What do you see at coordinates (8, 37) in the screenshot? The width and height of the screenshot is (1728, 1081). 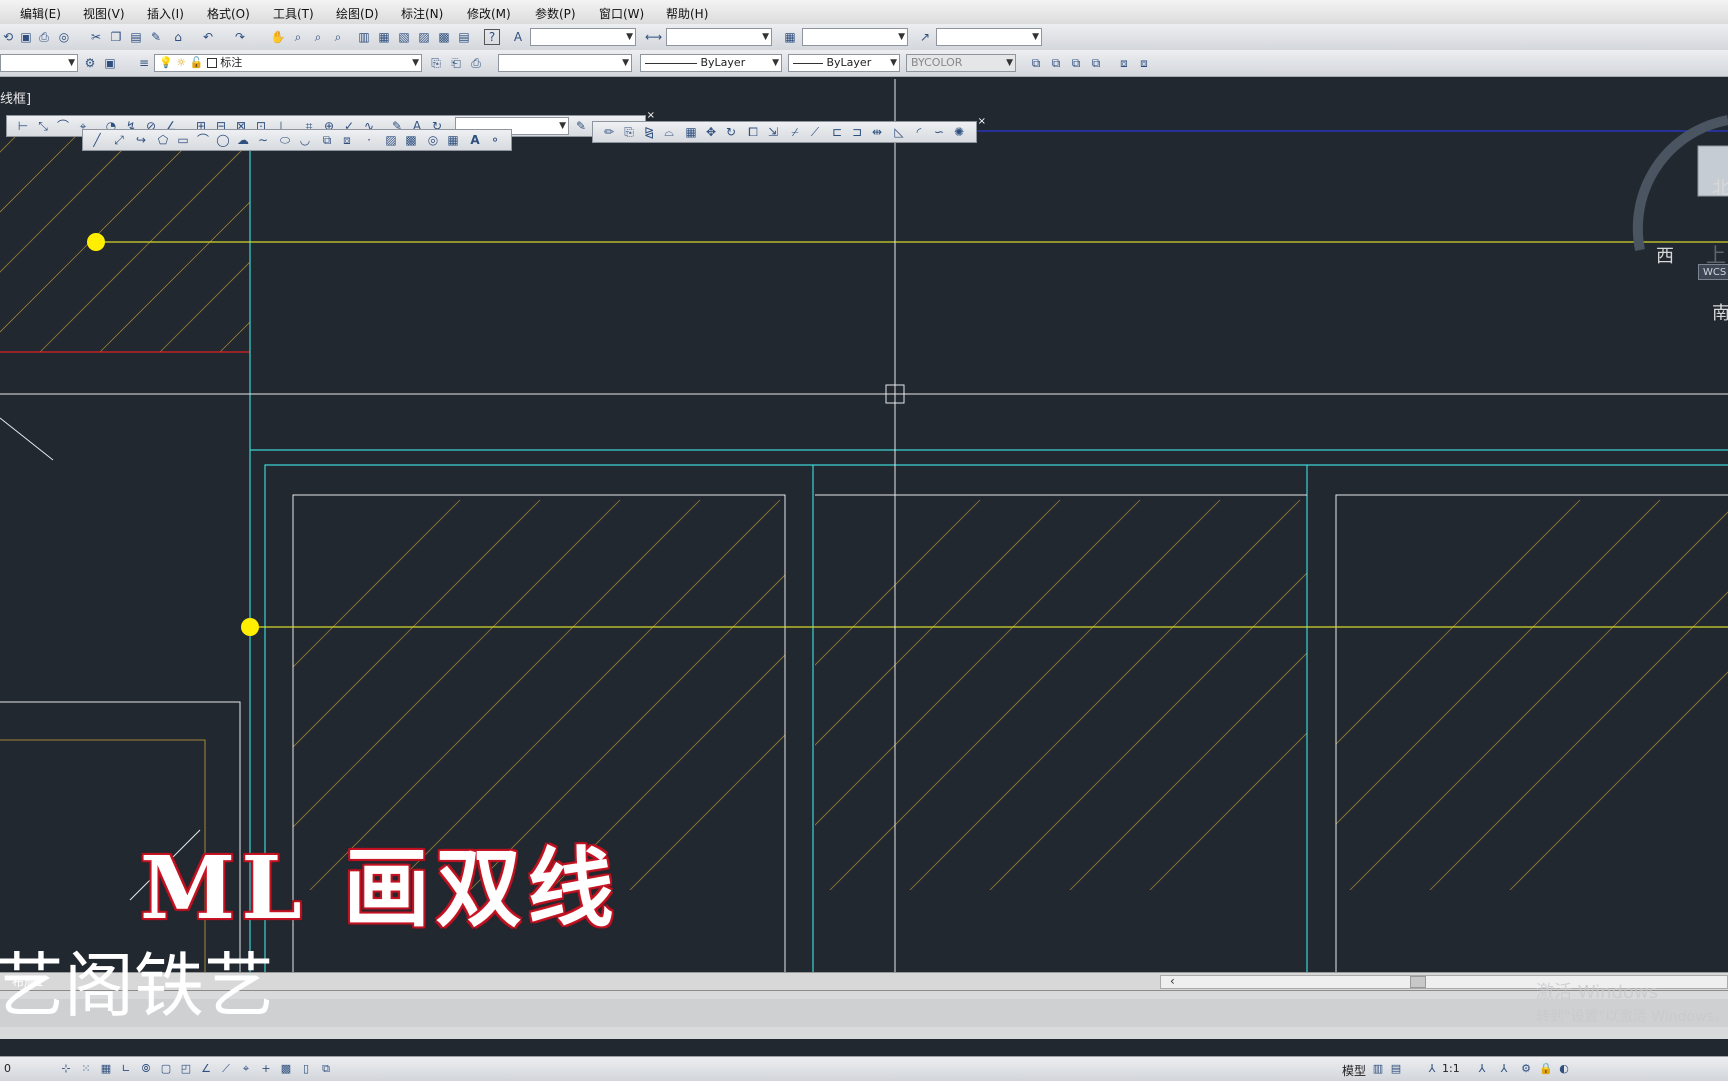 I see `open-icon: ⟲` at bounding box center [8, 37].